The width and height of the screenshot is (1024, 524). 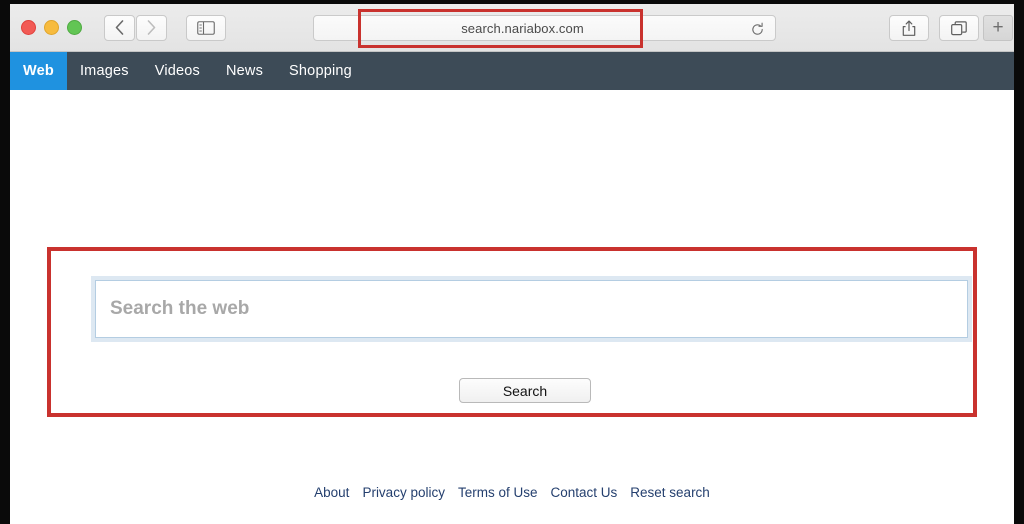 I want to click on nav-item-news: News, so click(x=244, y=71).